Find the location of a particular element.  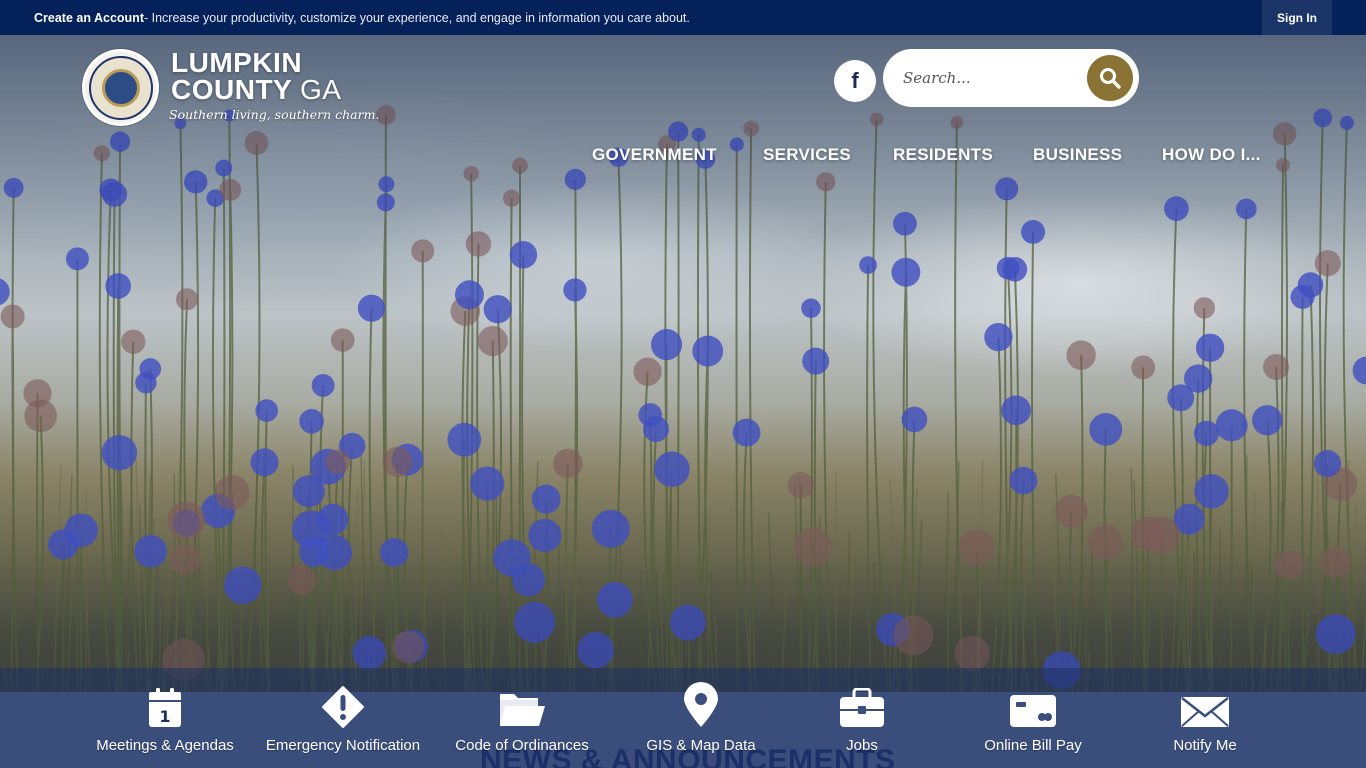

search-input is located at coordinates (993, 78).